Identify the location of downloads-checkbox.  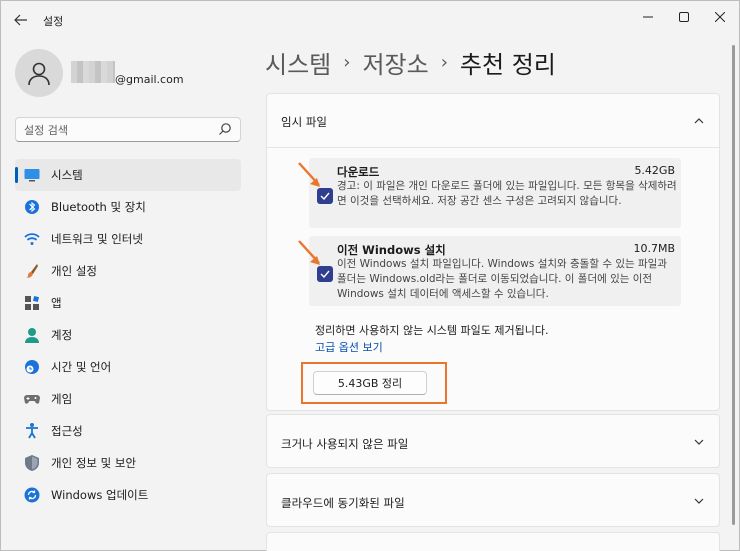
(325, 196).